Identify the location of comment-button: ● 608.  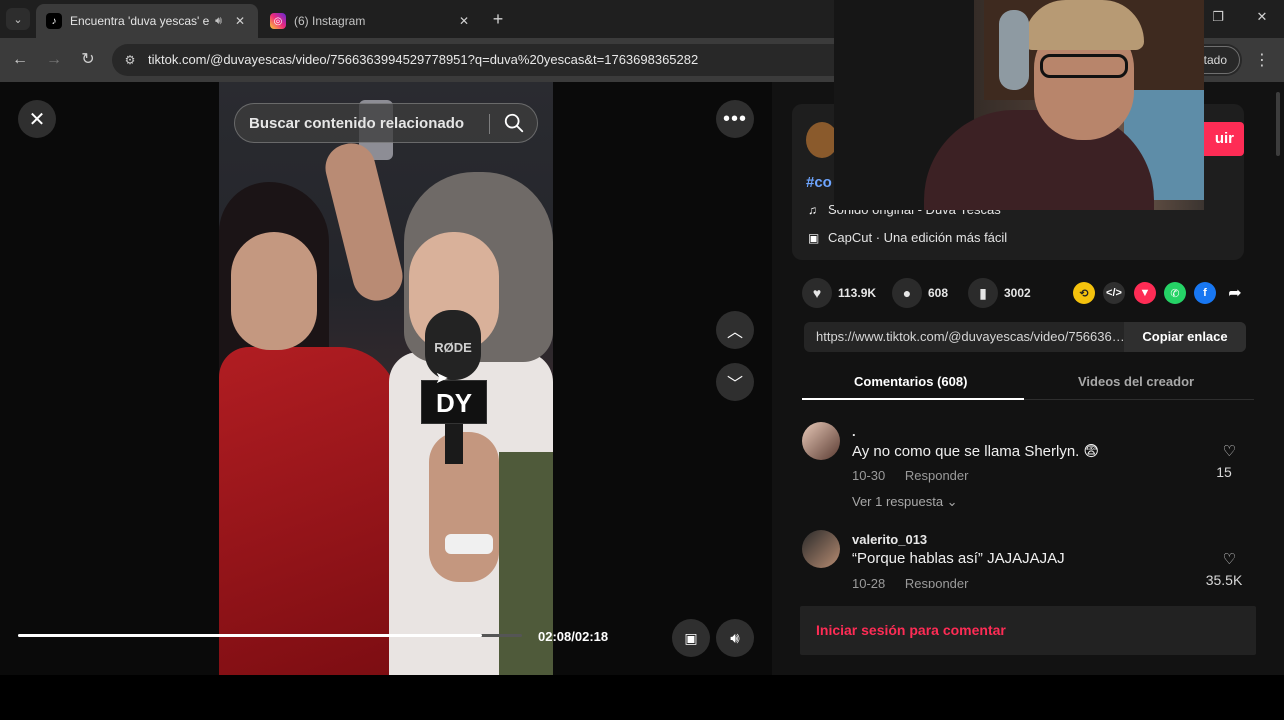
(920, 293).